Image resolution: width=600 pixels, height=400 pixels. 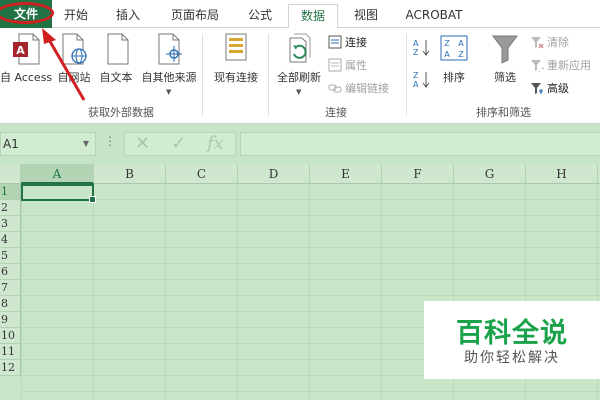 I want to click on edit-links-label: 编辑链接, so click(x=367, y=88).